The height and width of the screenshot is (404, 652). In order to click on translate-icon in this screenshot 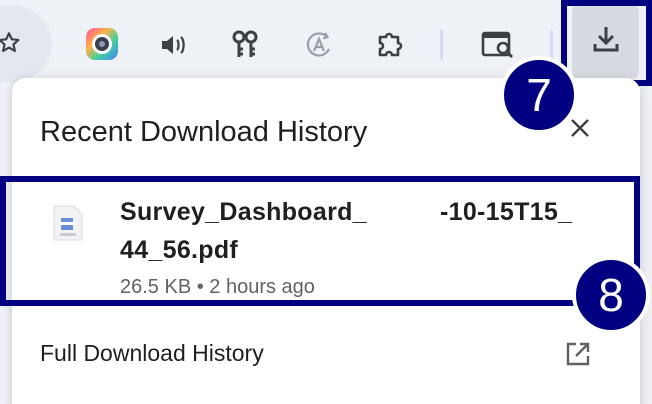, I will do `click(319, 45)`.